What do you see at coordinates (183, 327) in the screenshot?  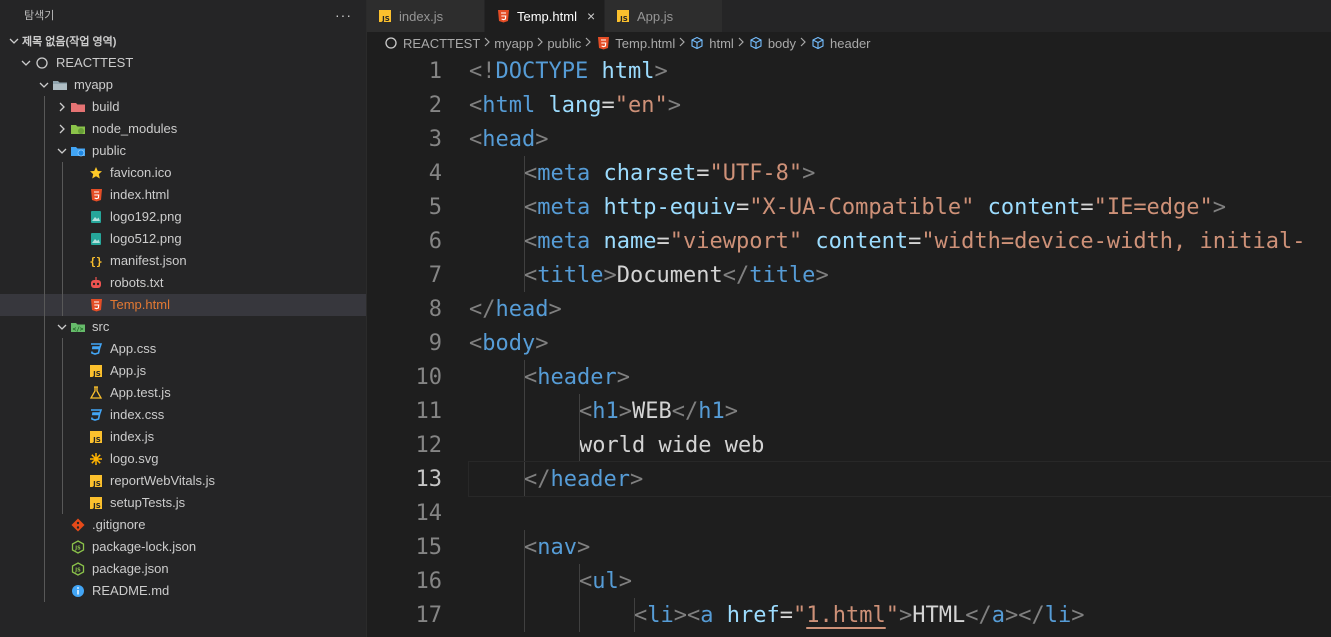 I see `tree-folder-src: </> src` at bounding box center [183, 327].